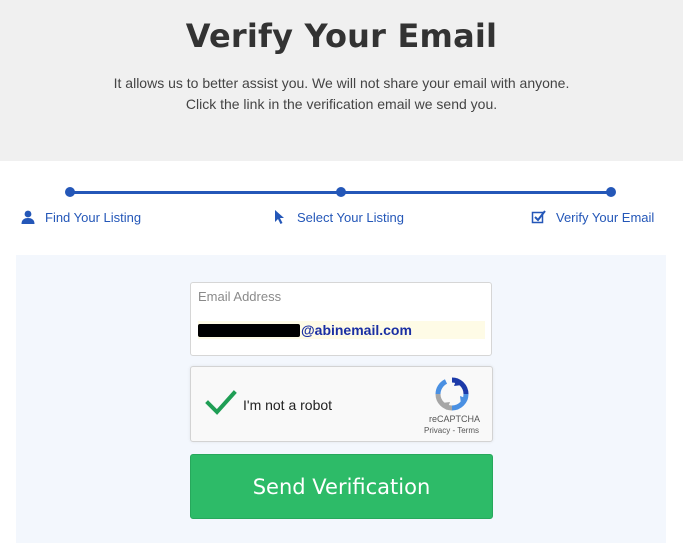 The width and height of the screenshot is (683, 547). I want to click on recaptcha-logo-icon, so click(452, 394).